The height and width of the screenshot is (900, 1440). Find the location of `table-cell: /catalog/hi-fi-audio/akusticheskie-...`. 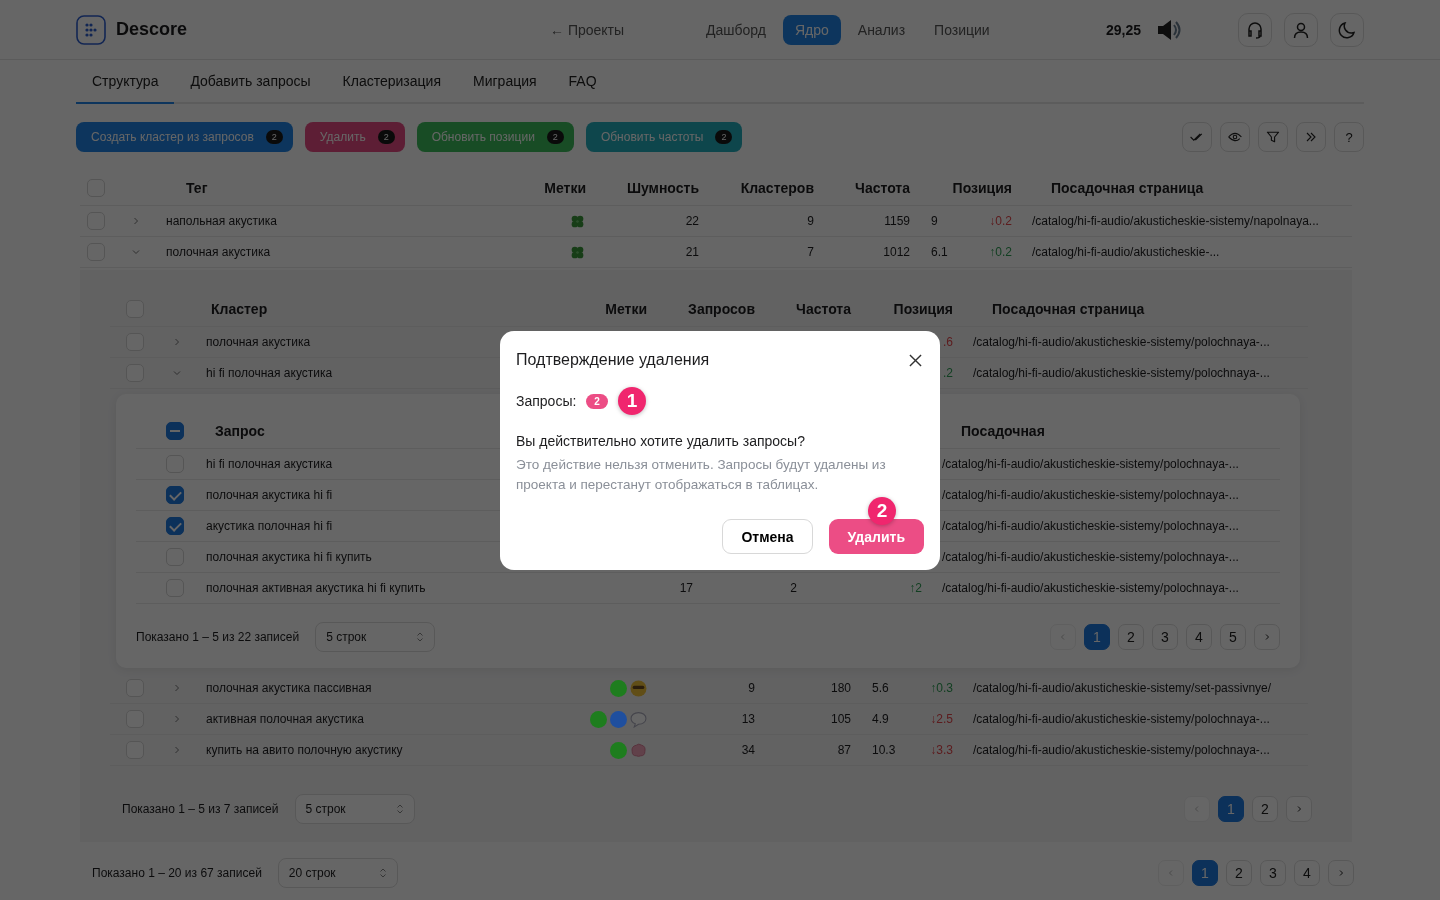

table-cell: /catalog/hi-fi-audio/akusticheskie-... is located at coordinates (1126, 252).